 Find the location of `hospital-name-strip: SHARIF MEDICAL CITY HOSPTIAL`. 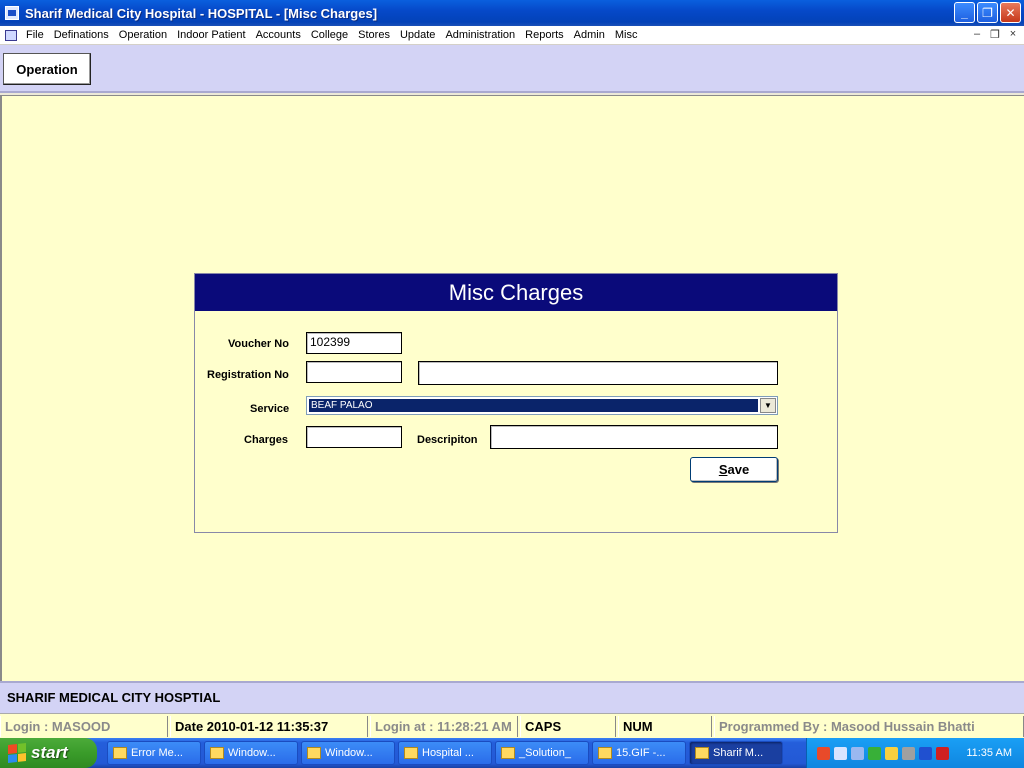

hospital-name-strip: SHARIF MEDICAL CITY HOSPTIAL is located at coordinates (512, 697).